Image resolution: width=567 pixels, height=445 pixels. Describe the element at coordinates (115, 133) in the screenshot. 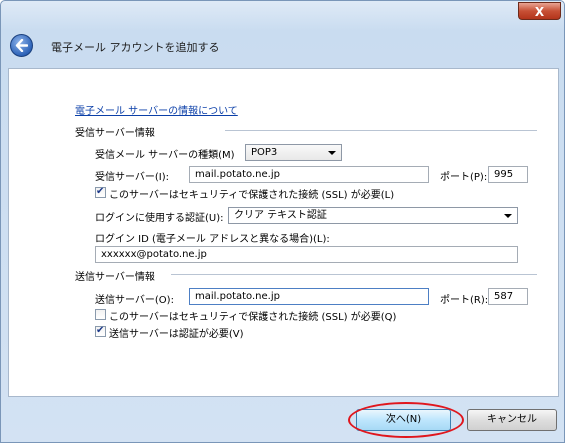

I see `incoming-section-label: 受信サーバー情報` at that location.